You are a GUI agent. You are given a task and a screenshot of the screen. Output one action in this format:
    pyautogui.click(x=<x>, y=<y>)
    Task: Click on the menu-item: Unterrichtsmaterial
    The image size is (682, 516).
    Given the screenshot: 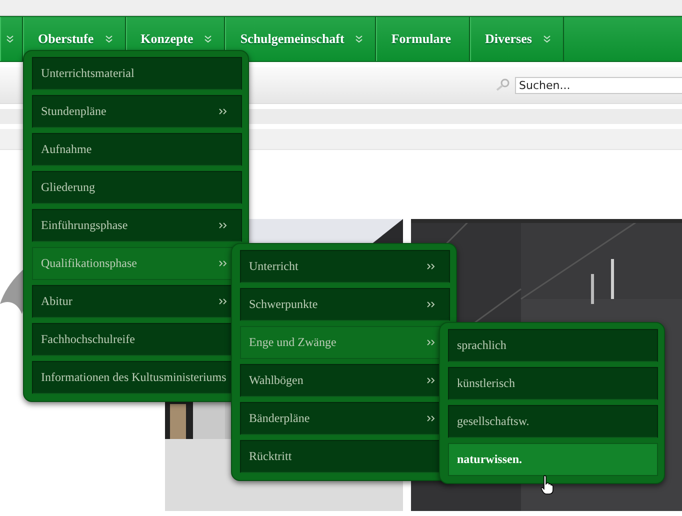 What is the action you would take?
    pyautogui.click(x=137, y=73)
    